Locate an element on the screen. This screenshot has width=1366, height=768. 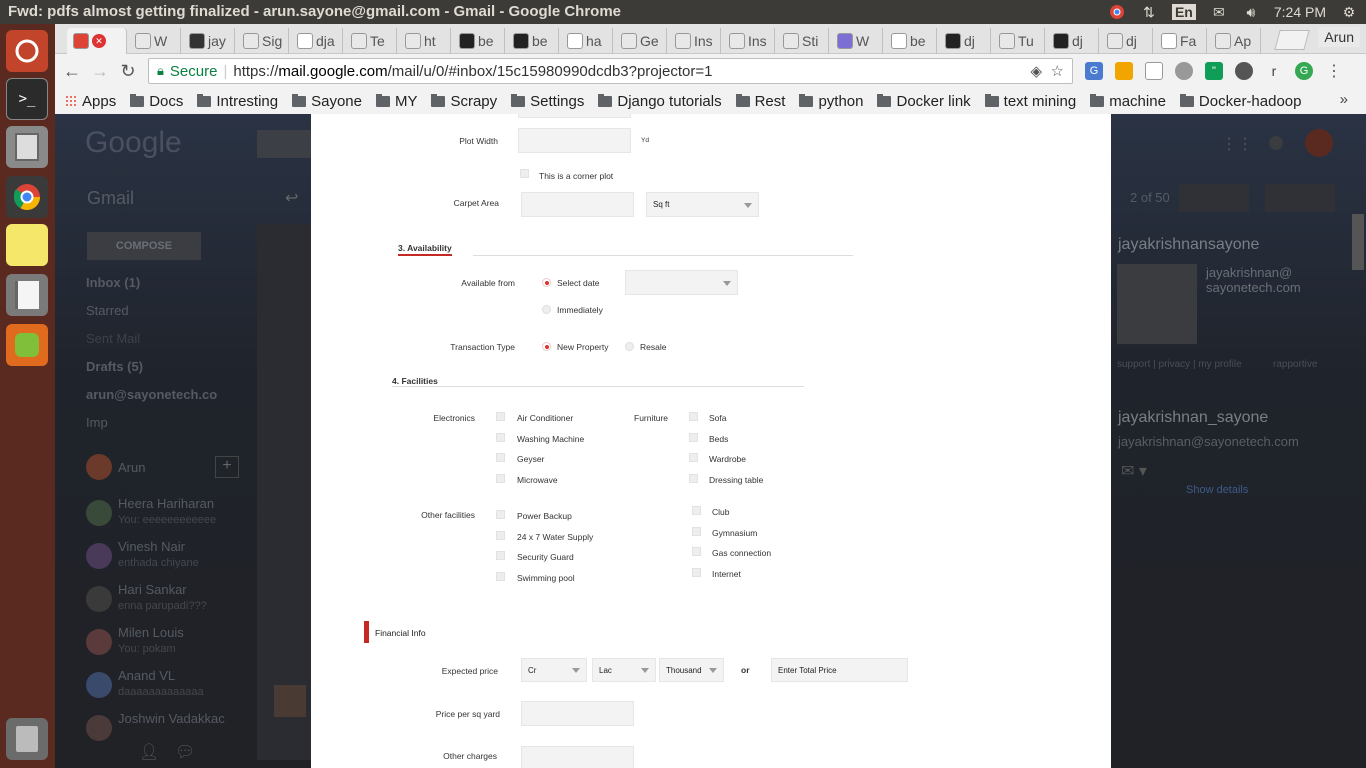
carpet-area-unit-select: Sq ft is located at coordinates (702, 204).